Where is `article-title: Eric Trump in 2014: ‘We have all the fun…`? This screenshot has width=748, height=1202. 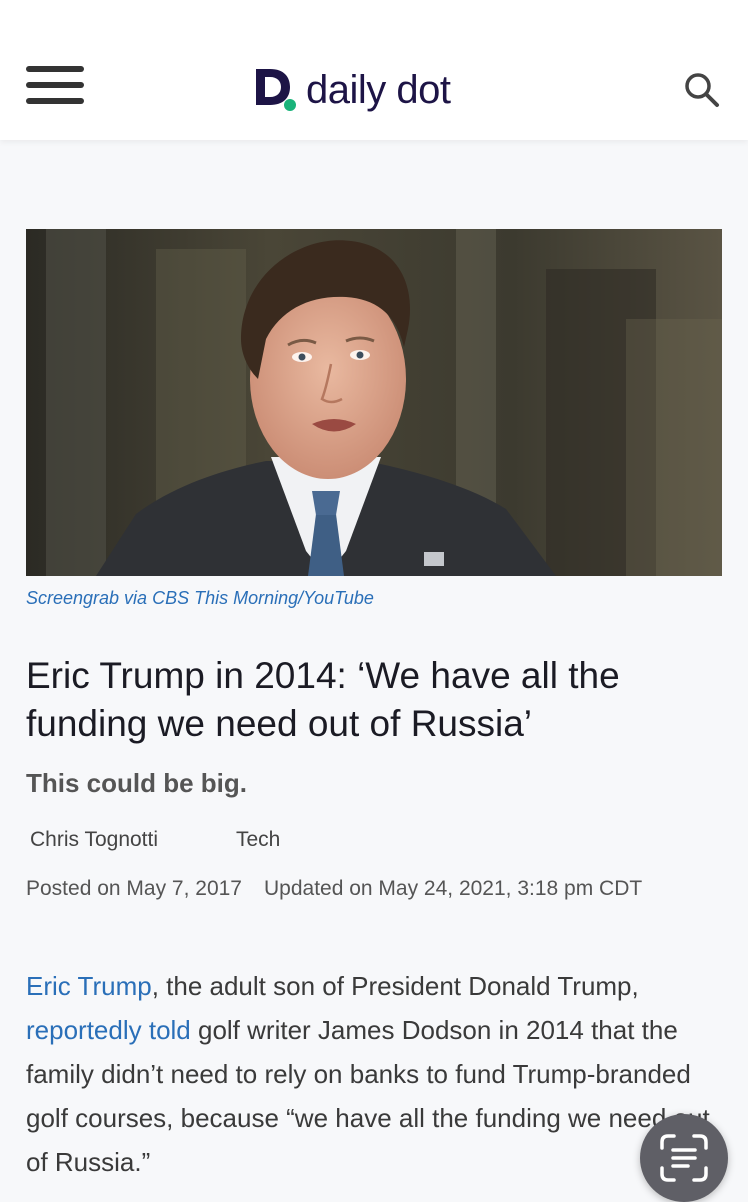 article-title: Eric Trump in 2014: ‘We have all the fun… is located at coordinates (323, 699).